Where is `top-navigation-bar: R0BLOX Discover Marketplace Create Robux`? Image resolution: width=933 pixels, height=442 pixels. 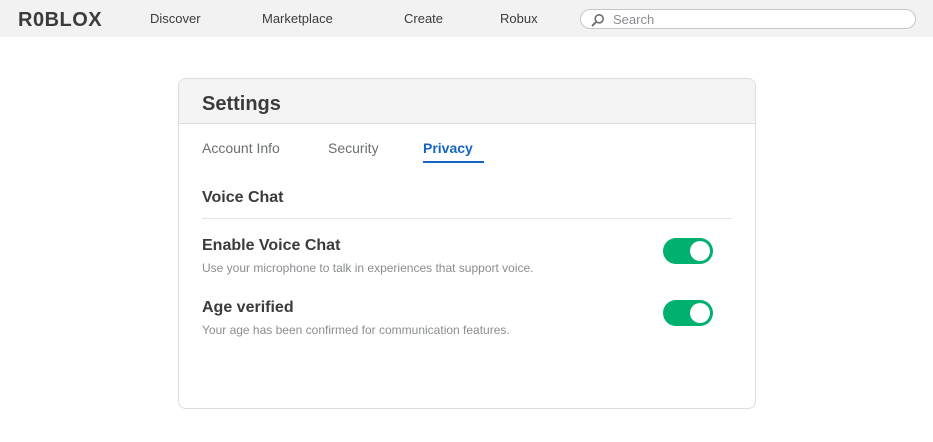 top-navigation-bar: R0BLOX Discover Marketplace Create Robux is located at coordinates (466, 18).